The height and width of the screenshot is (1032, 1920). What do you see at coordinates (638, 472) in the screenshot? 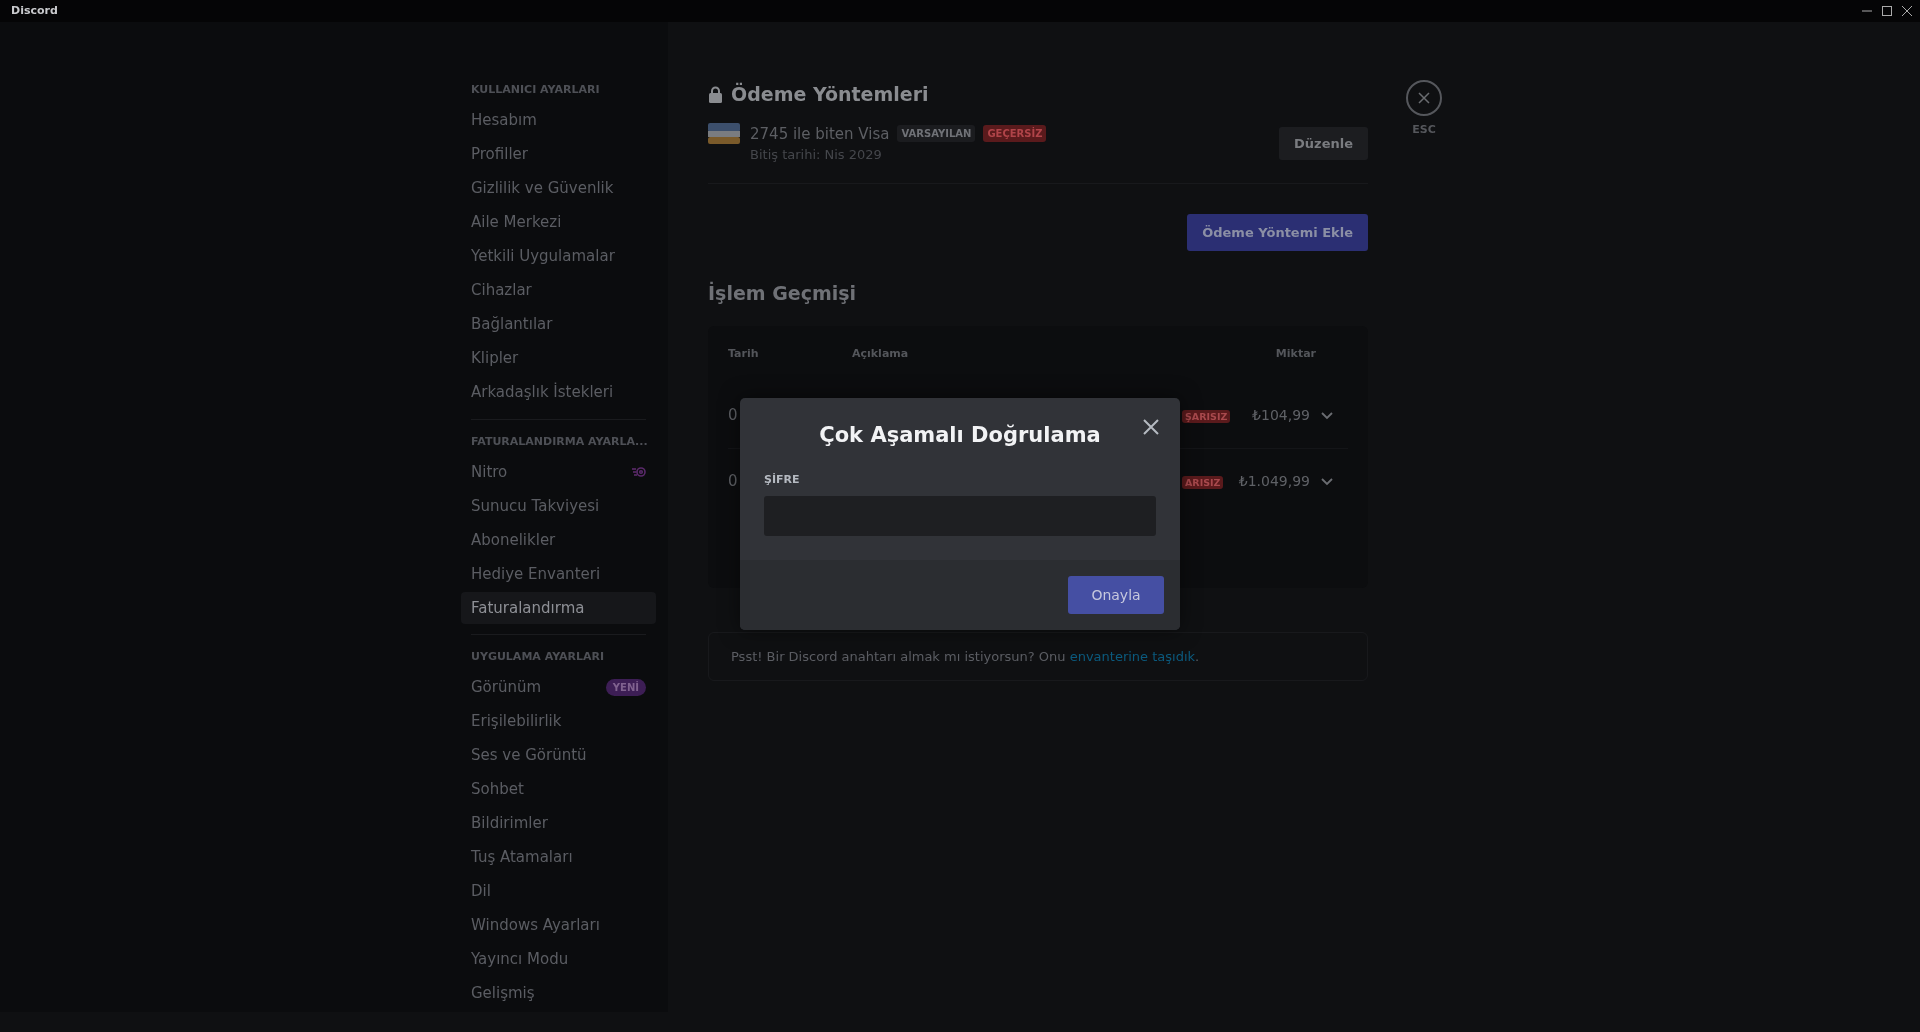
I see `nitro-icon` at bounding box center [638, 472].